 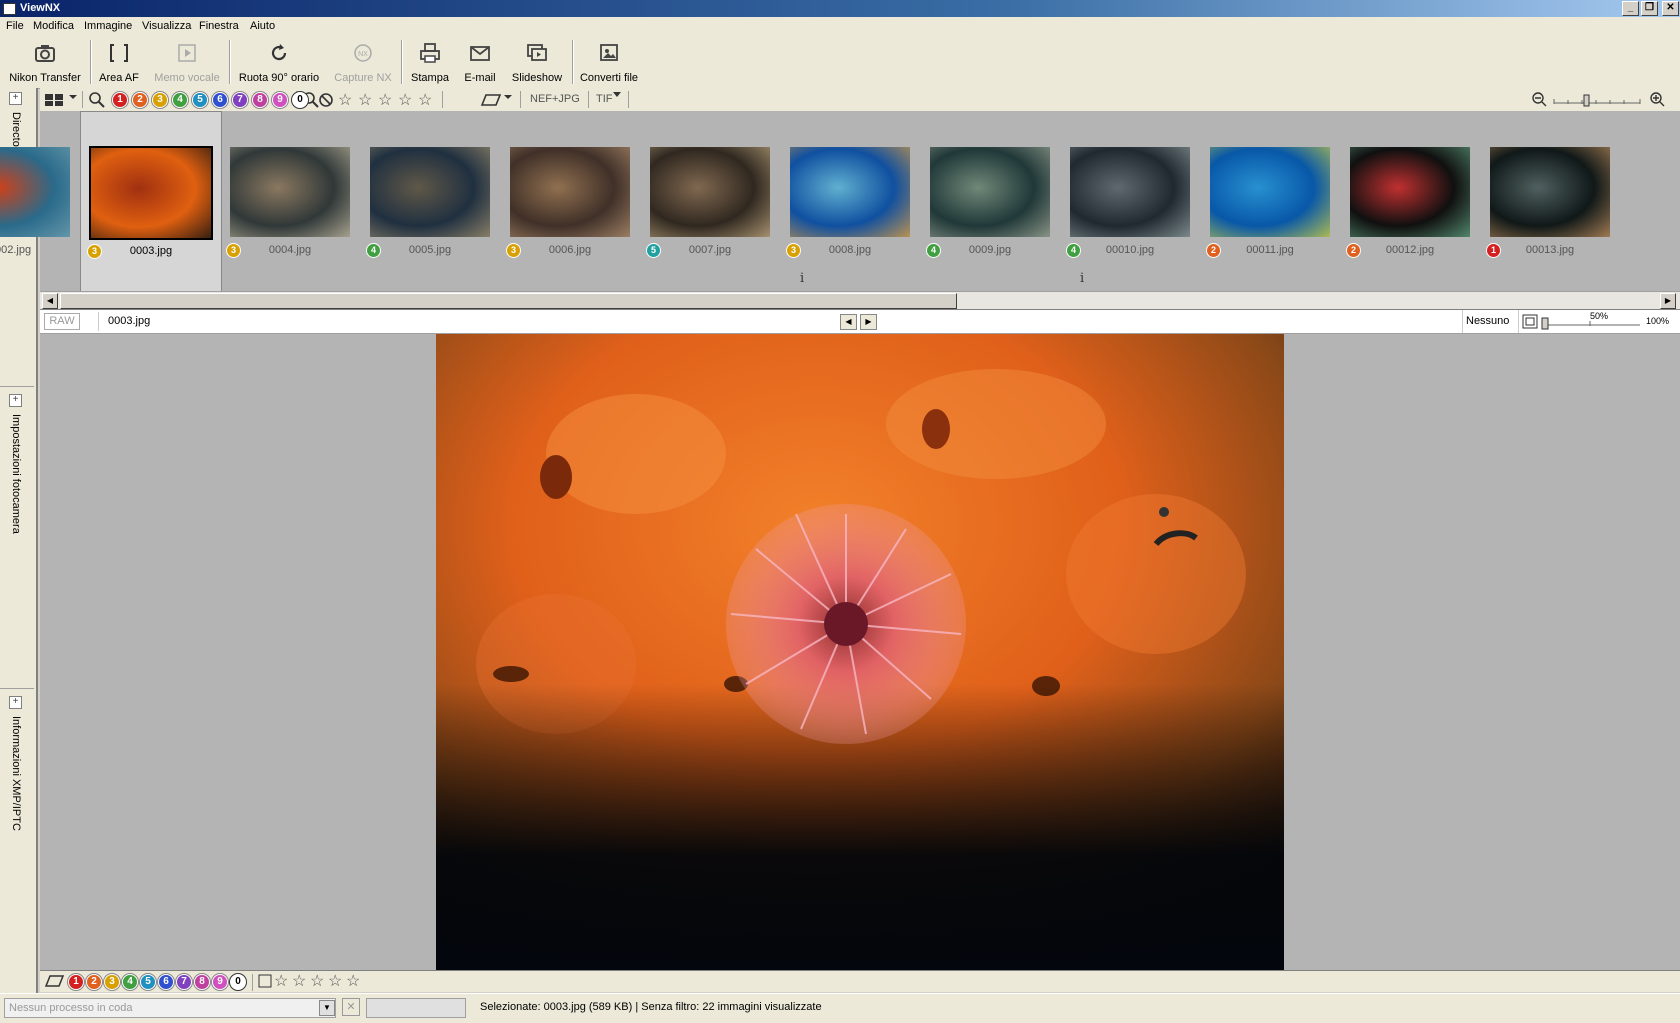 What do you see at coordinates (353, 981) in the screenshot?
I see `apply-star-5: ☆` at bounding box center [353, 981].